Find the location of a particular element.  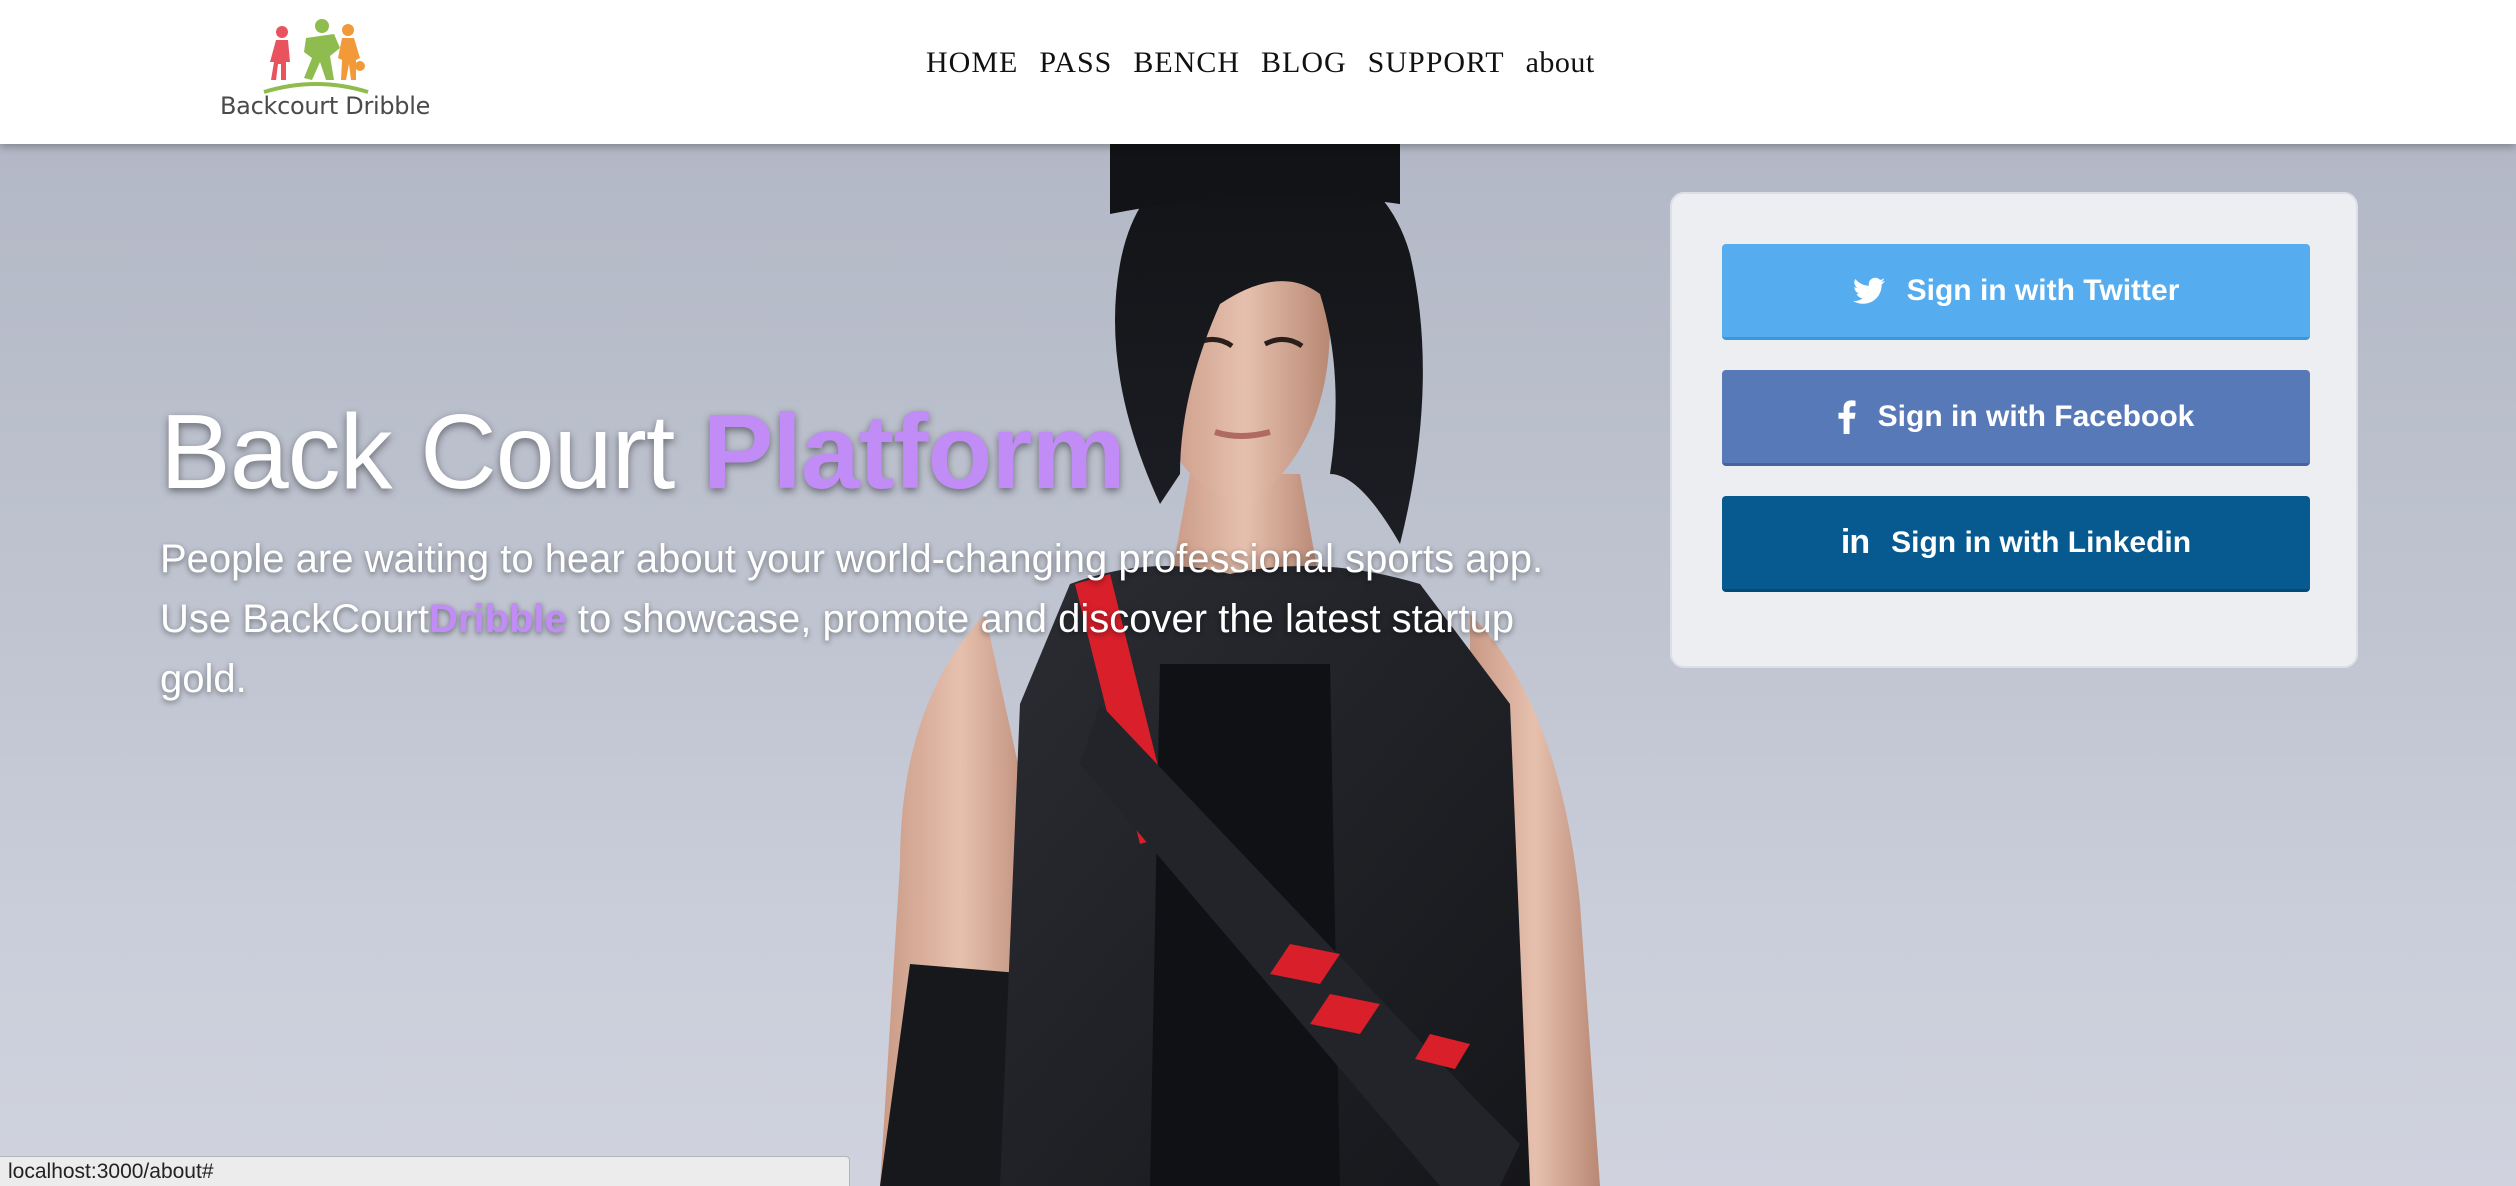

hero-title-main: Back Court is located at coordinates (431, 452).